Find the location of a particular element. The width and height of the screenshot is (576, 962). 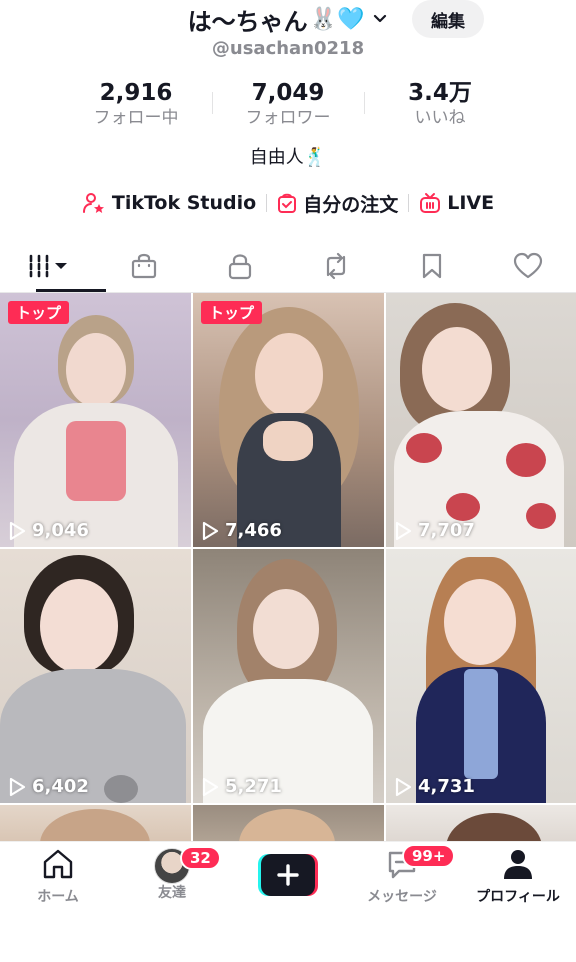

view-count: 5,271 is located at coordinates (241, 786).